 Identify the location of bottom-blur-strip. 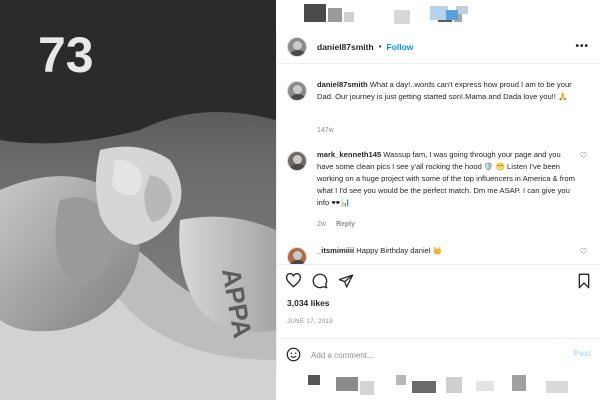
(438, 385).